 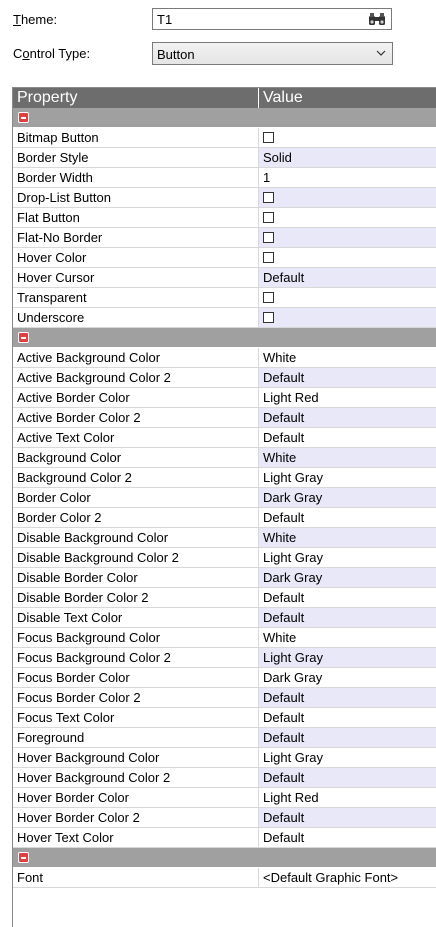 I want to click on control-type-value: Button, so click(x=176, y=54).